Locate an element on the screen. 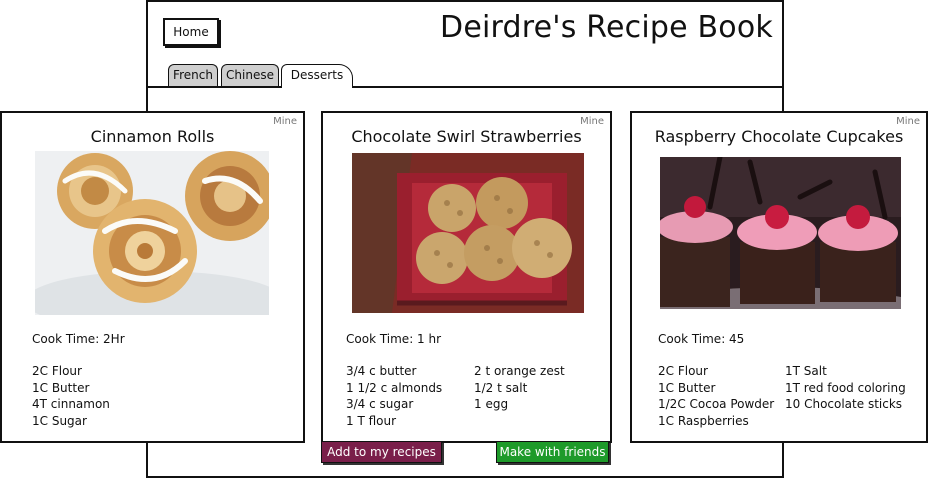  cook-time: Cook Time: 1 hr is located at coordinates (394, 339).